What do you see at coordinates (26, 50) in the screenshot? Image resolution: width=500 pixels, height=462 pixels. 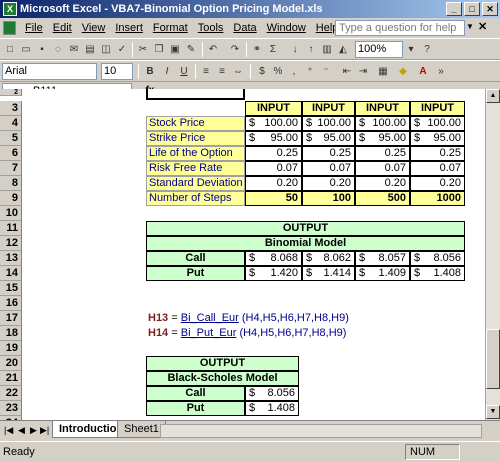 I see `open-icon: ▭` at bounding box center [26, 50].